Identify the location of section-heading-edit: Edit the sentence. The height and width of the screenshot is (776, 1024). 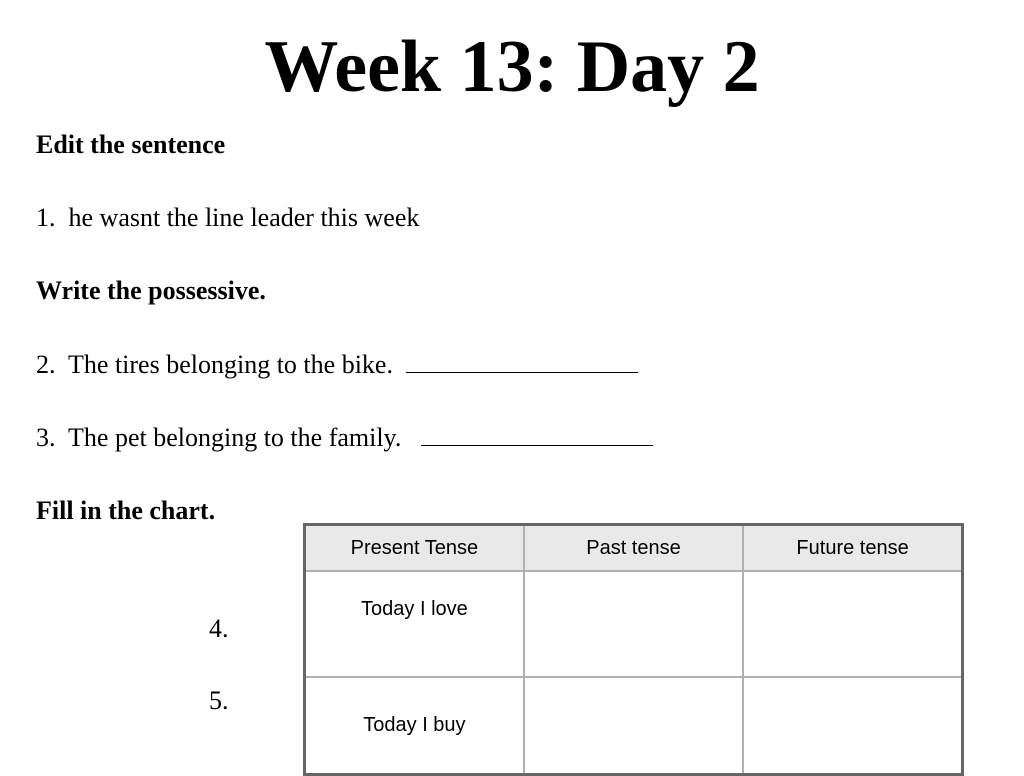
(131, 144).